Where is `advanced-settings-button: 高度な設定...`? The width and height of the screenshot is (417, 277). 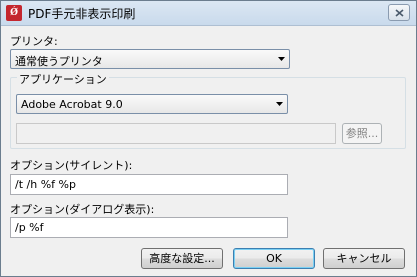 advanced-settings-button: 高度な設定... is located at coordinates (182, 258).